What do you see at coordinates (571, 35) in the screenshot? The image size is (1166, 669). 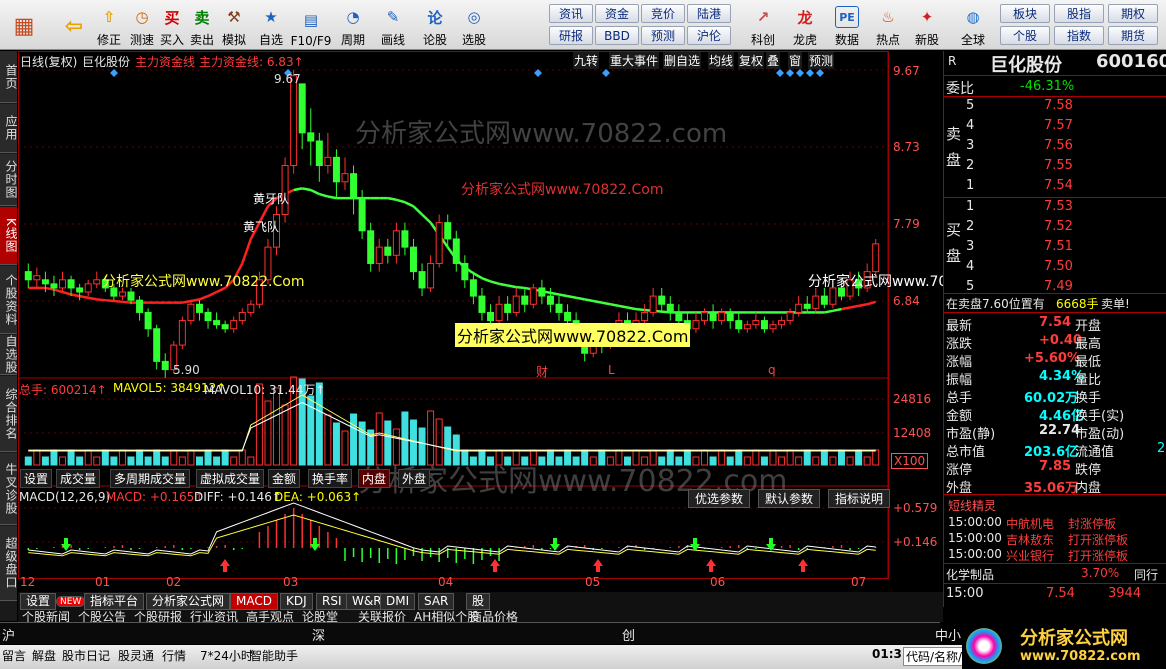 I see `toolbar-small-4: 研报` at bounding box center [571, 35].